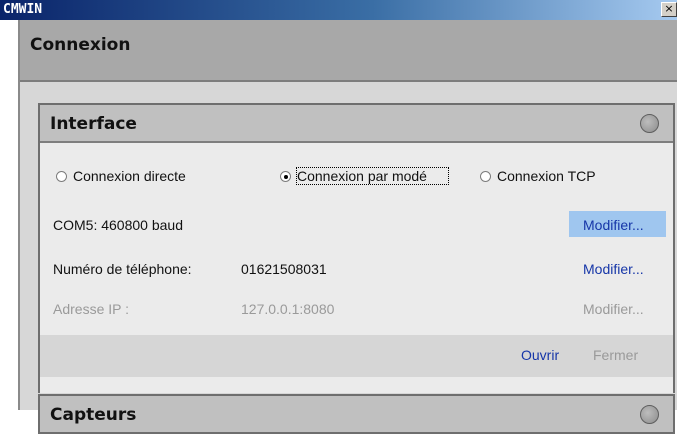 This screenshot has width=677, height=434. Describe the element at coordinates (91, 309) in the screenshot. I see `ip-label: Adresse IP :` at that location.